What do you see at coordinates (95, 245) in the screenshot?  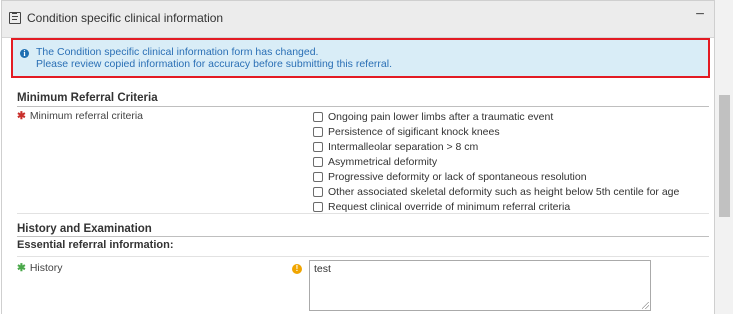 I see `essential-info-subtitle: Essential referral information:` at bounding box center [95, 245].